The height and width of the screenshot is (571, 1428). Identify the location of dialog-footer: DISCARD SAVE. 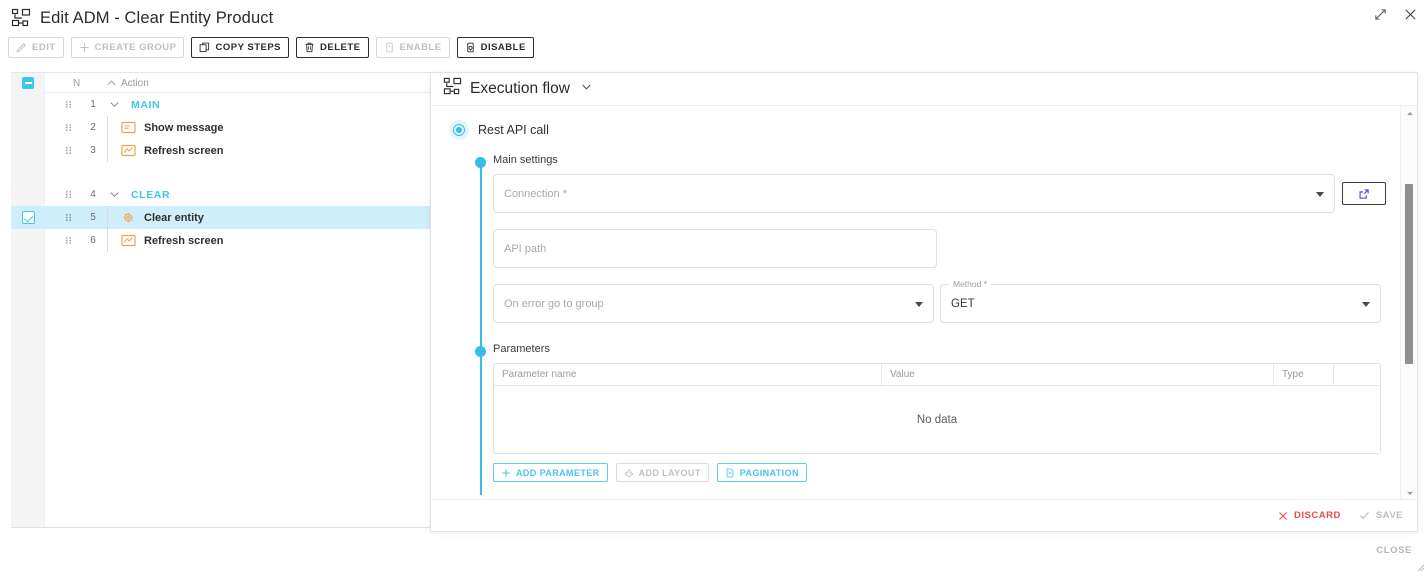
(924, 515).